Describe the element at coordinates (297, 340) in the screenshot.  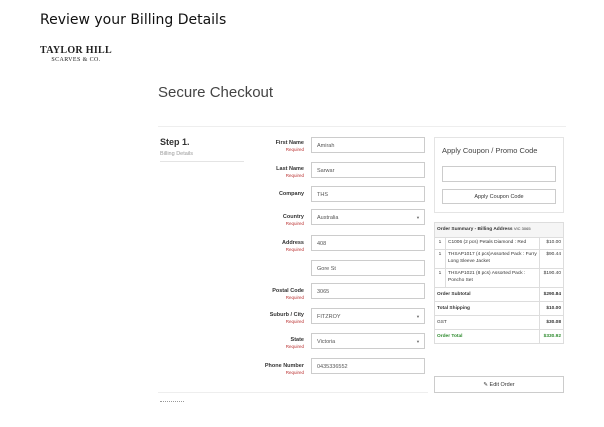
I see `state-label-text: State` at that location.